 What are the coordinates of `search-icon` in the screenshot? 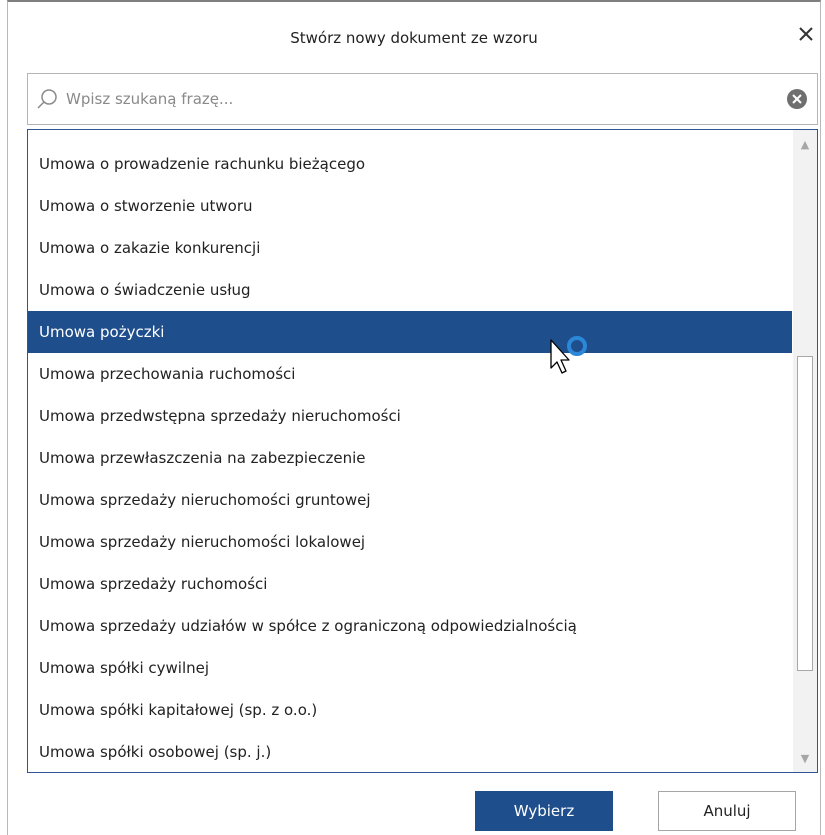 It's located at (48, 99).